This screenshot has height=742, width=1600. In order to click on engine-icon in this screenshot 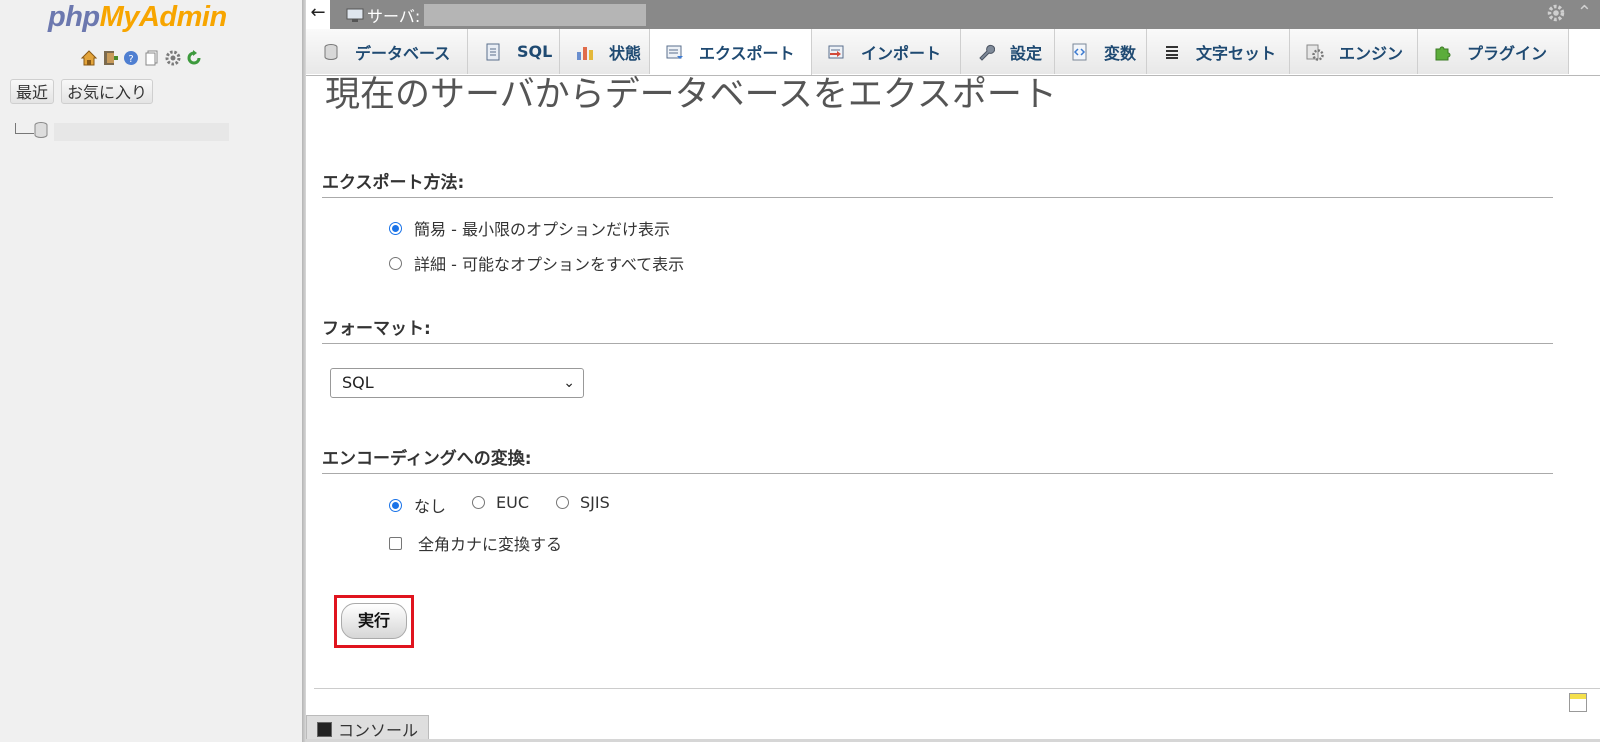, I will do `click(1315, 52)`.